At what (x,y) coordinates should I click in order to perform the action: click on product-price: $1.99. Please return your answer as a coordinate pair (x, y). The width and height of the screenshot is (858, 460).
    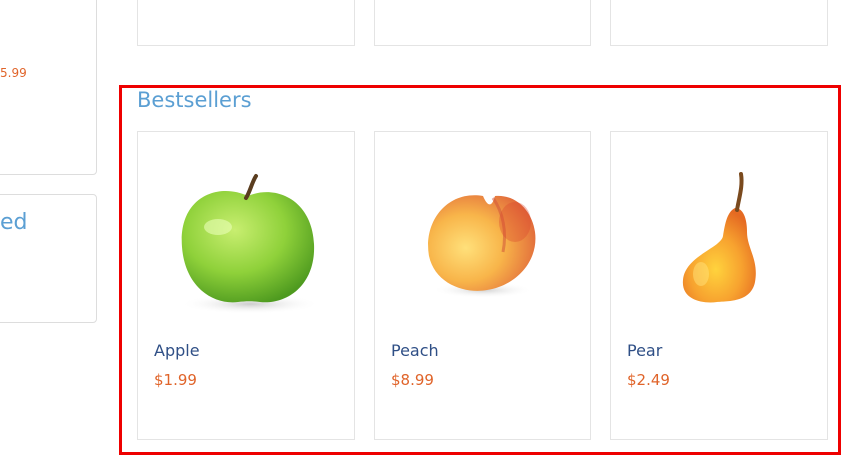
    Looking at the image, I should click on (175, 380).